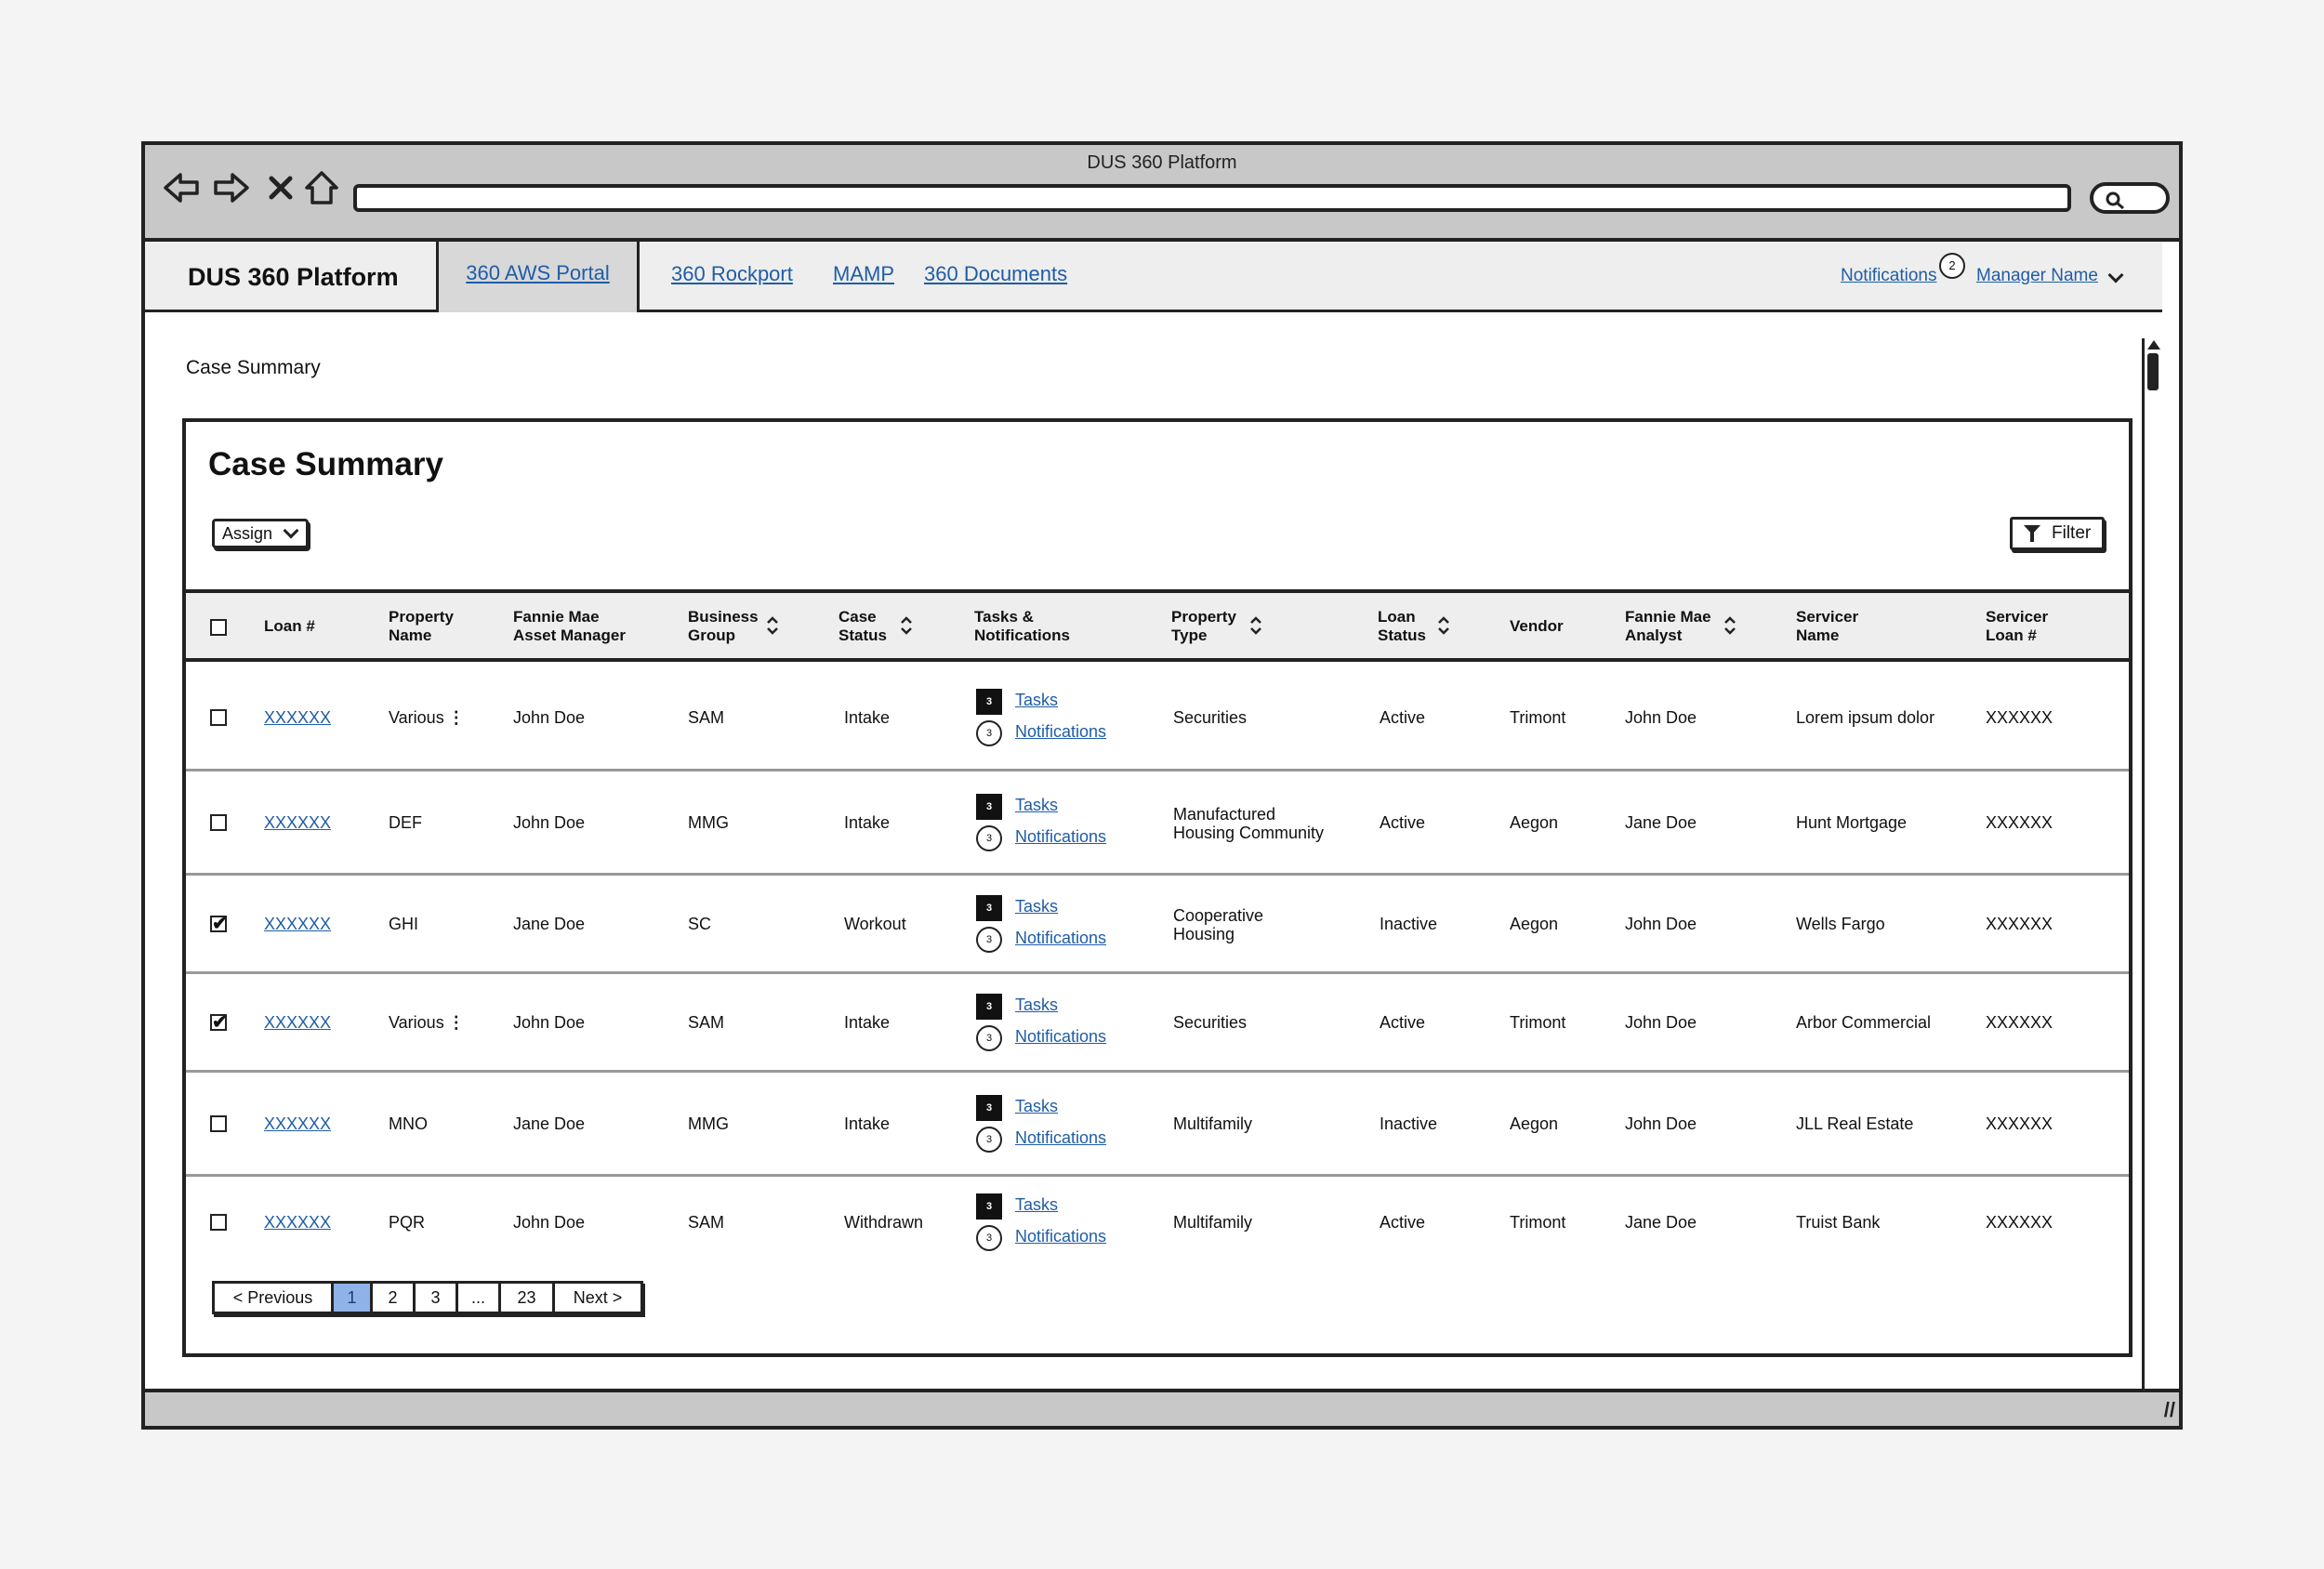 This screenshot has height=1569, width=2324. What do you see at coordinates (405, 924) in the screenshot?
I see `property-name: GHI` at bounding box center [405, 924].